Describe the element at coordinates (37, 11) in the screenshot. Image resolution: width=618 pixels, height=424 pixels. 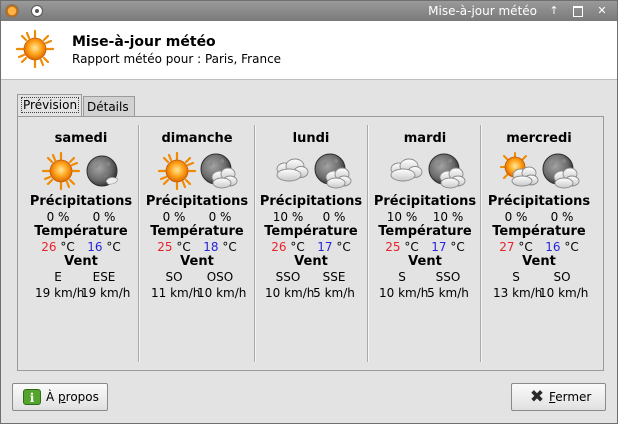
I see `pin-icon` at that location.